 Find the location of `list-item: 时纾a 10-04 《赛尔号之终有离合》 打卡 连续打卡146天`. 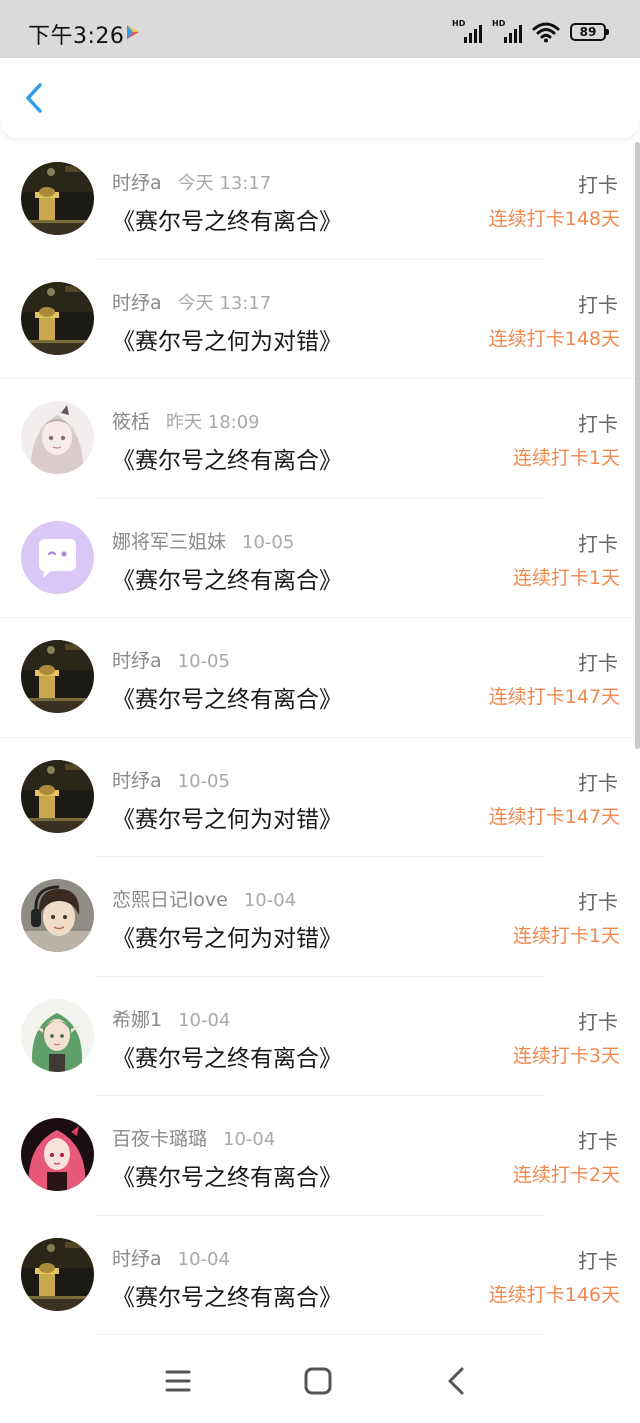

list-item: 时纾a 10-04 《赛尔号之终有离合》 打卡 连续打卡146天 is located at coordinates (320, 1275).